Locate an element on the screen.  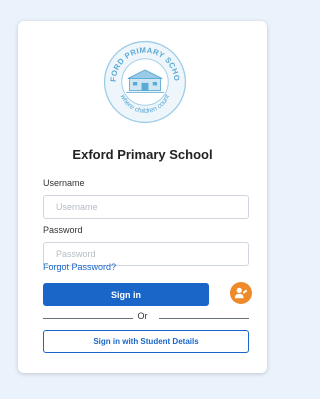
username-input is located at coordinates (146, 207).